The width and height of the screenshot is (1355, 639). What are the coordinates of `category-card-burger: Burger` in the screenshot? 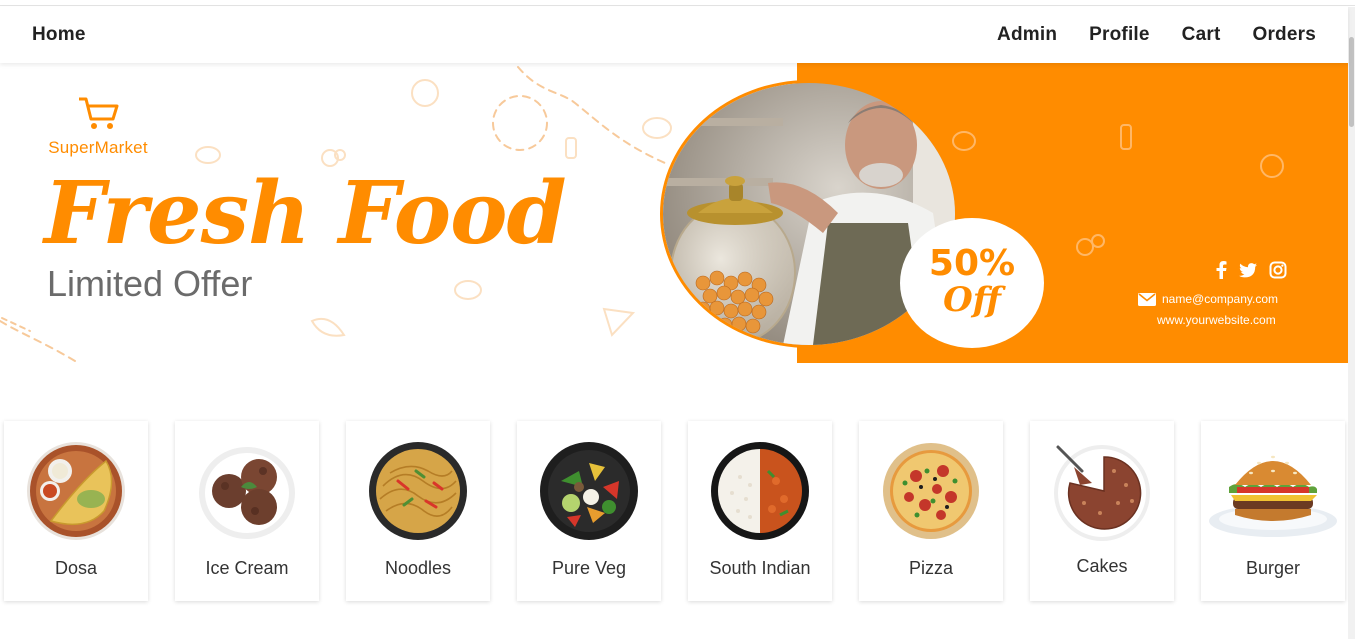 It's located at (1273, 511).